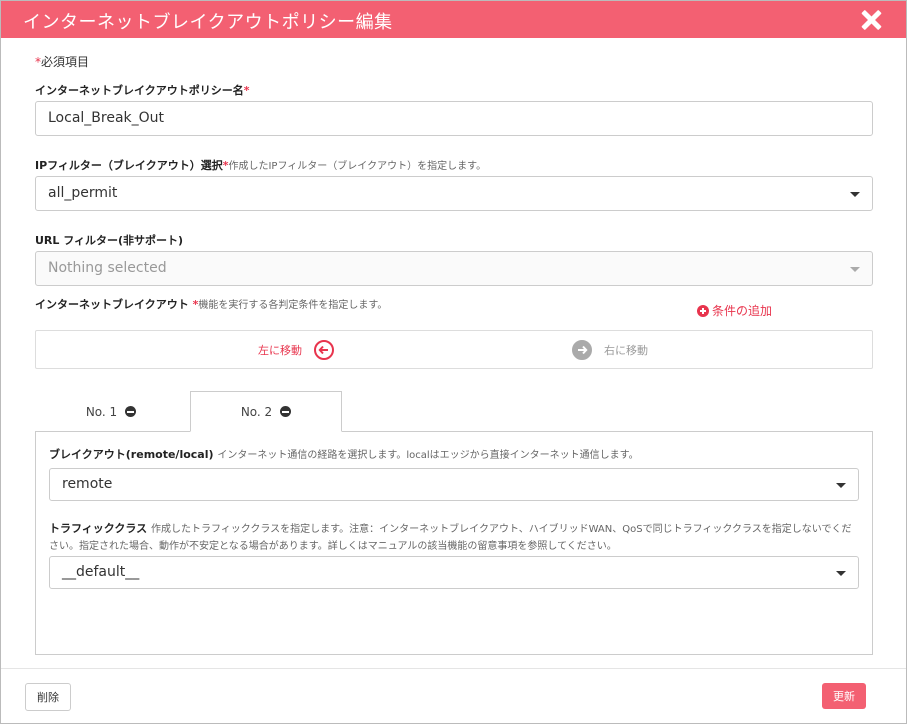  What do you see at coordinates (357, 166) in the screenshot?
I see `ip-filter-hint: 作成したIPフィルター（ブレイクアウト）を指定します。` at bounding box center [357, 166].